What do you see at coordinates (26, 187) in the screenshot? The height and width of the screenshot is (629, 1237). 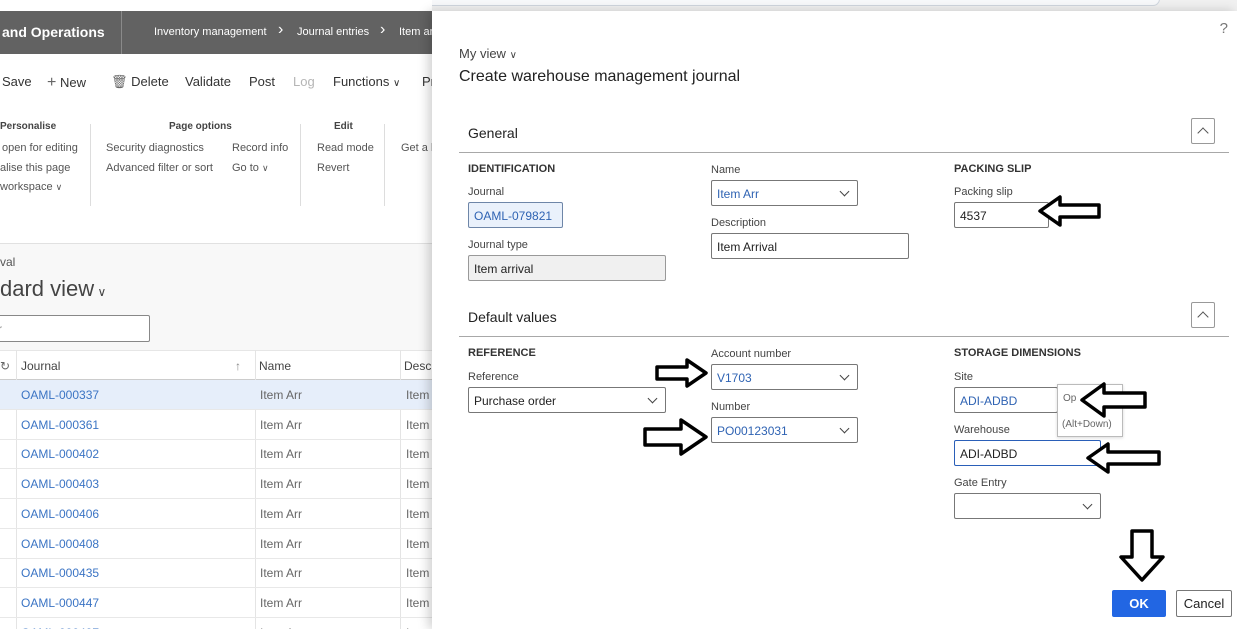 I see `workspace-label: workspace` at bounding box center [26, 187].